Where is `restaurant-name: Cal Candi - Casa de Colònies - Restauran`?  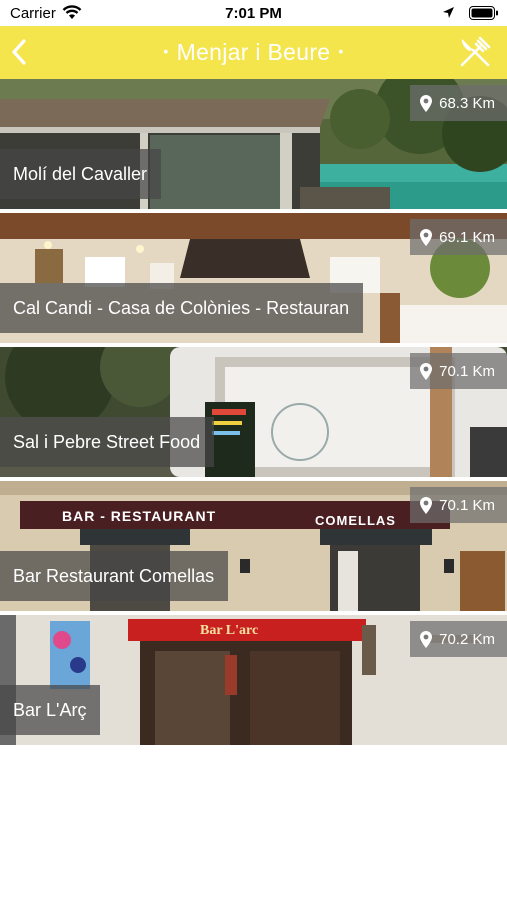 restaurant-name: Cal Candi - Casa de Colònies - Restauran is located at coordinates (182, 308).